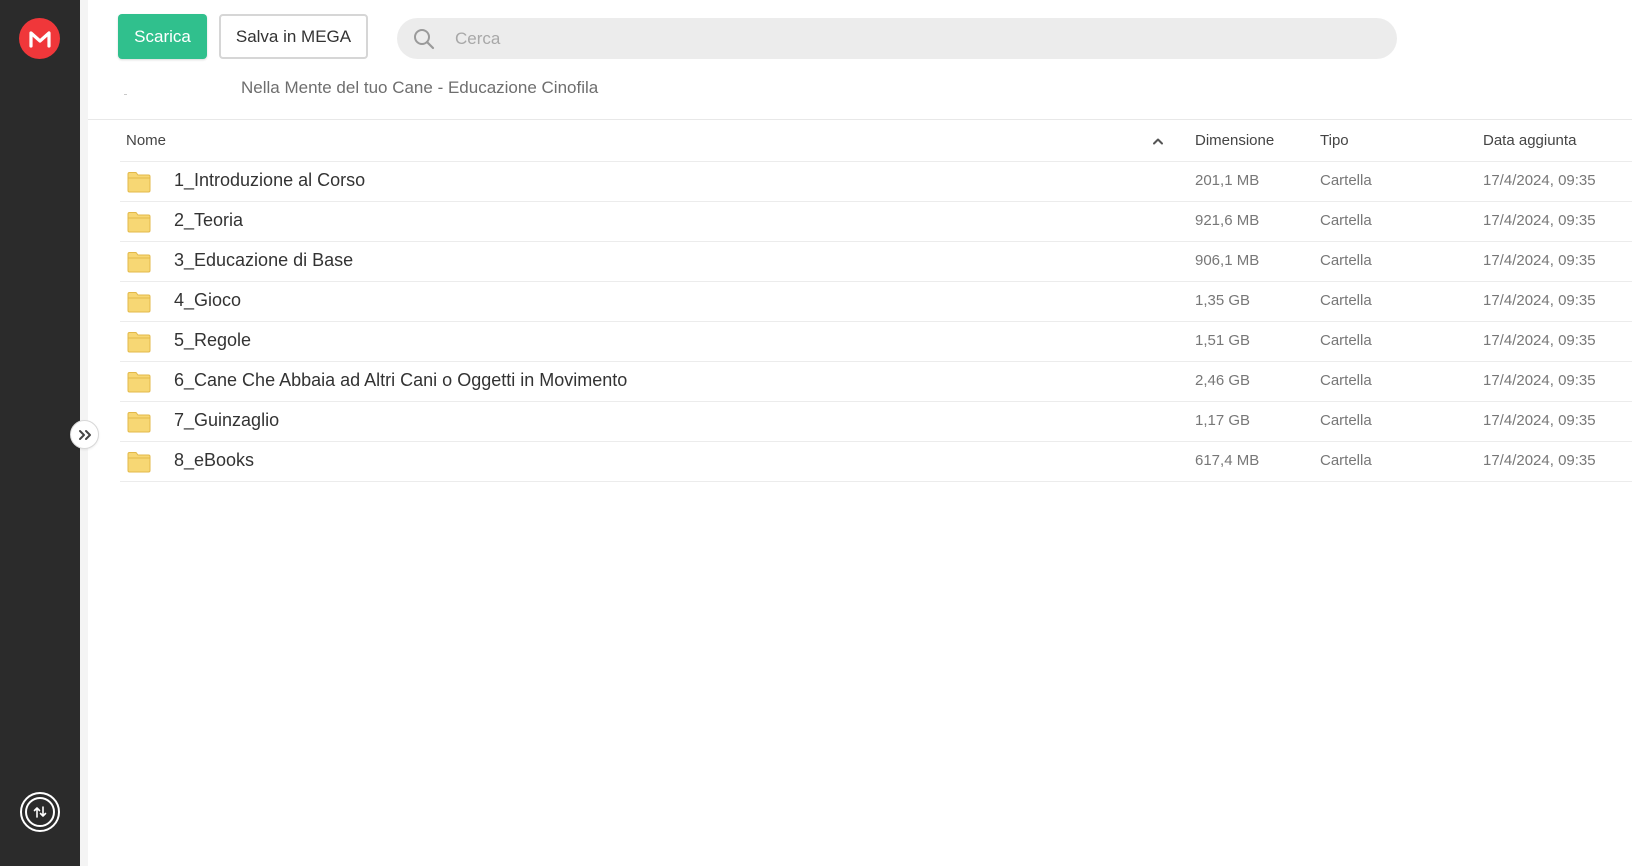 This screenshot has width=1632, height=866. I want to click on save-to-mega-button: Salva in MEGA, so click(293, 36).